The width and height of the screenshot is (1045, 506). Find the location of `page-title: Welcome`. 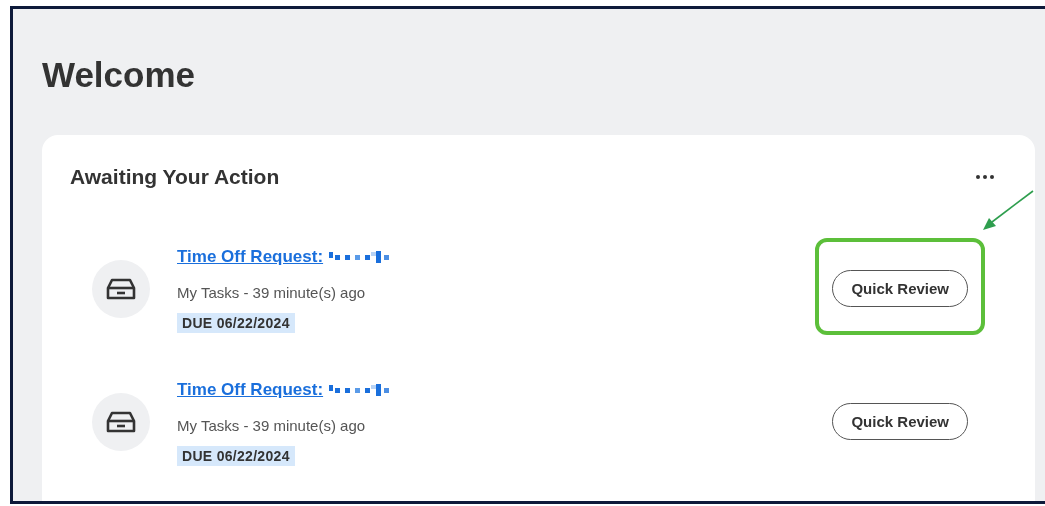

page-title: Welcome is located at coordinates (119, 75).